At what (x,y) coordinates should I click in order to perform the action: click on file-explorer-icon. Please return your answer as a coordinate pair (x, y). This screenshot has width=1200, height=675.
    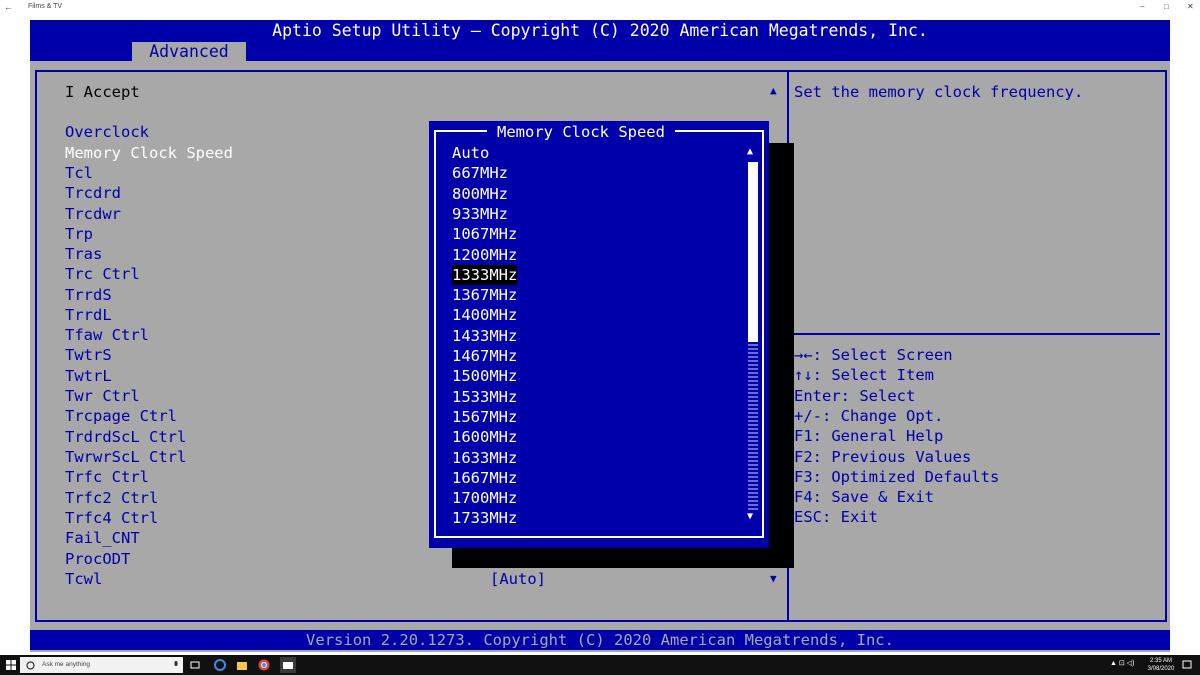
    Looking at the image, I should click on (242, 665).